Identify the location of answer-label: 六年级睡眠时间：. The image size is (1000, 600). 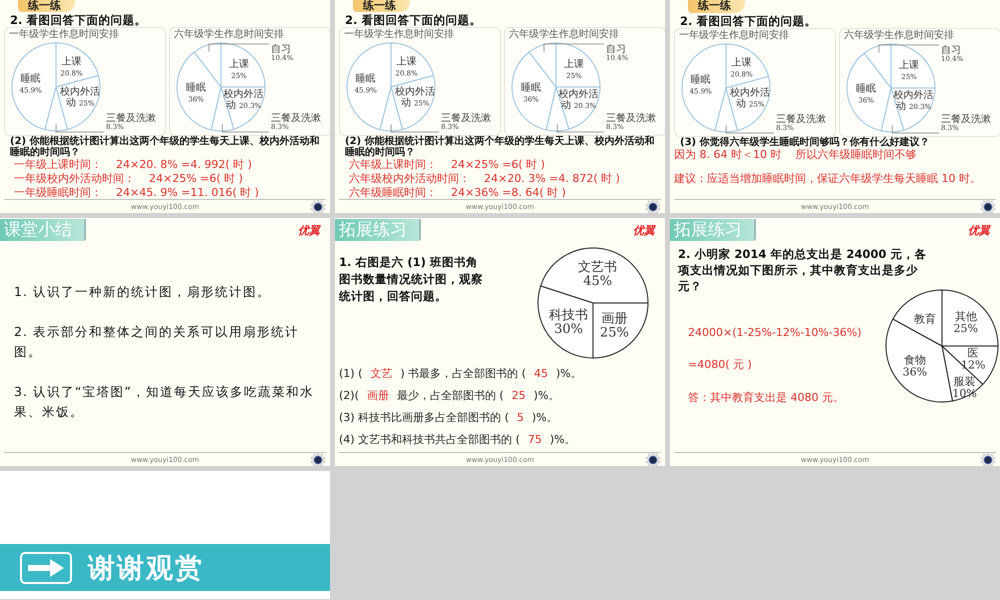
(393, 193).